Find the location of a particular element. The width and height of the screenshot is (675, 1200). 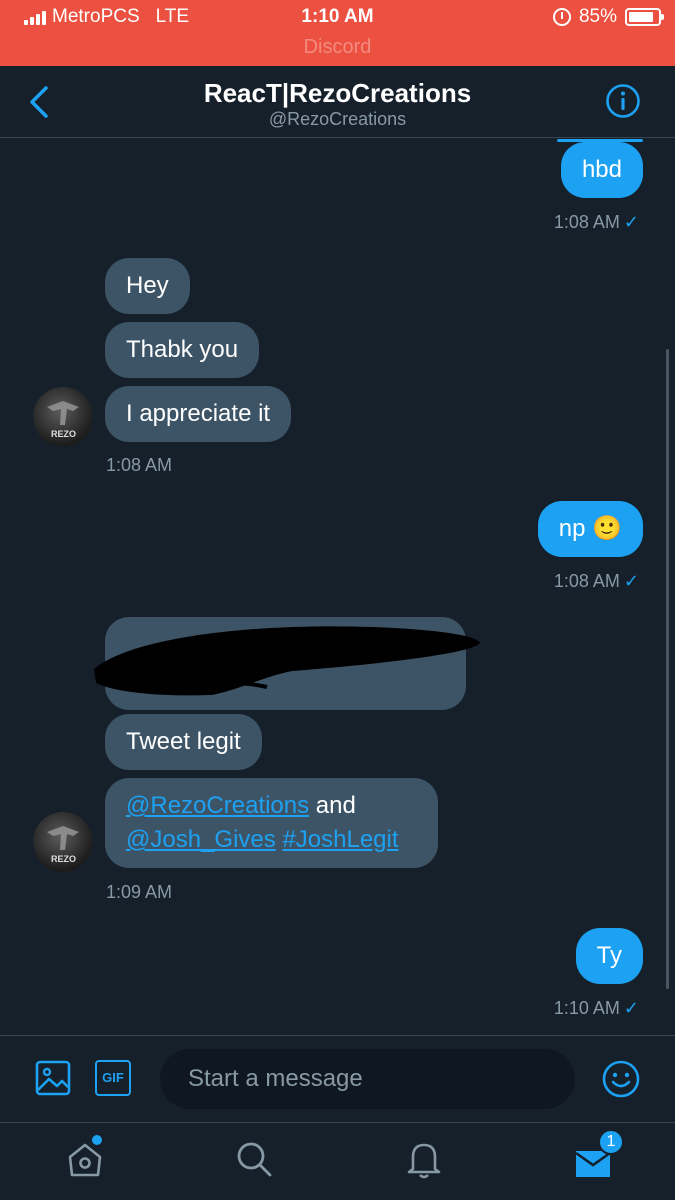

return-to-app-link: Discord is located at coordinates (337, 47).